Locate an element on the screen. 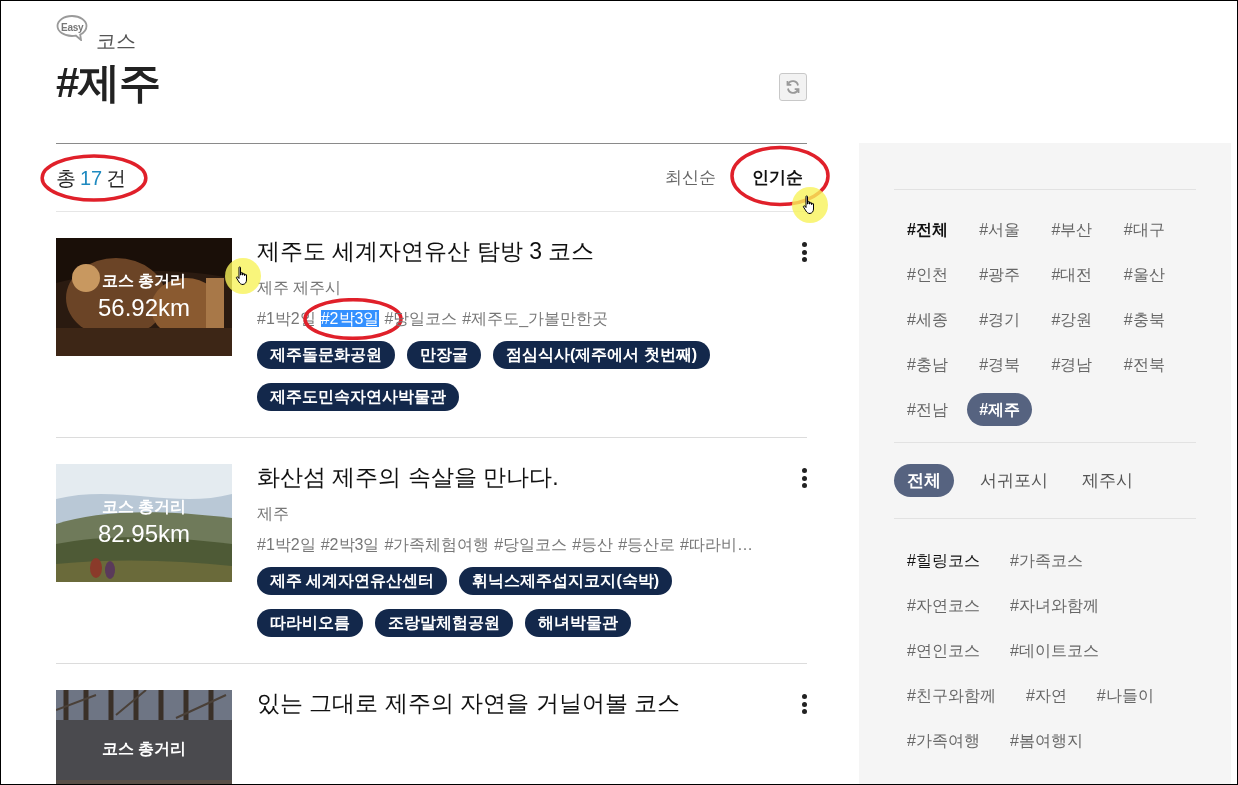 The image size is (1238, 785). region-tag: #충남 is located at coordinates (927, 364).